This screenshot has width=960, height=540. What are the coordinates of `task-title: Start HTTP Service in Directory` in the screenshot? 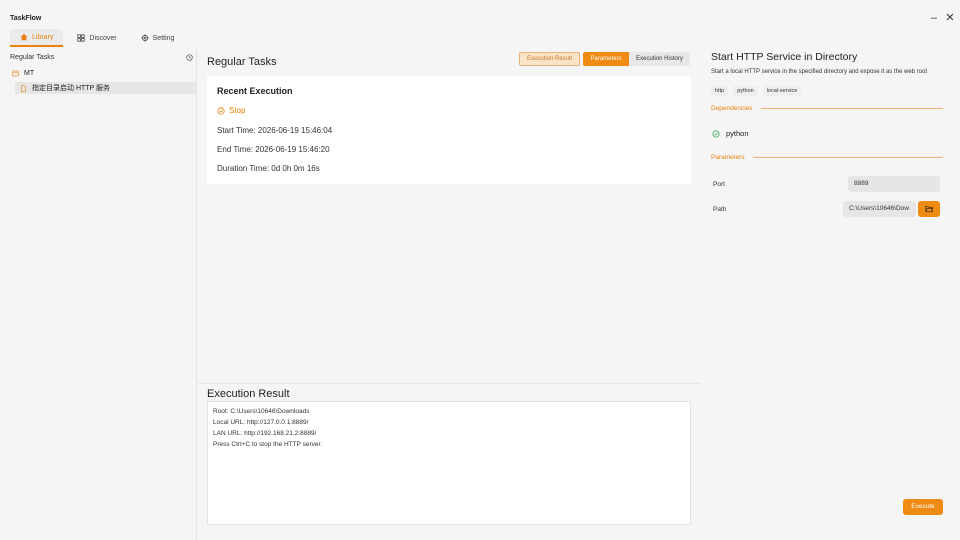 It's located at (784, 57).